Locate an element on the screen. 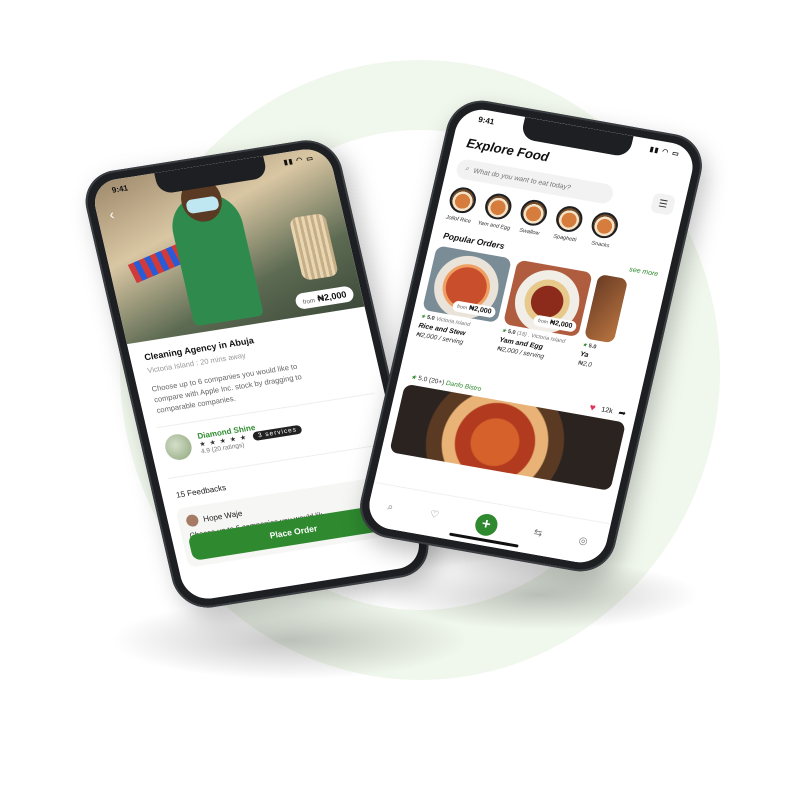  category-label: Yam and Egg is located at coordinates (493, 226).